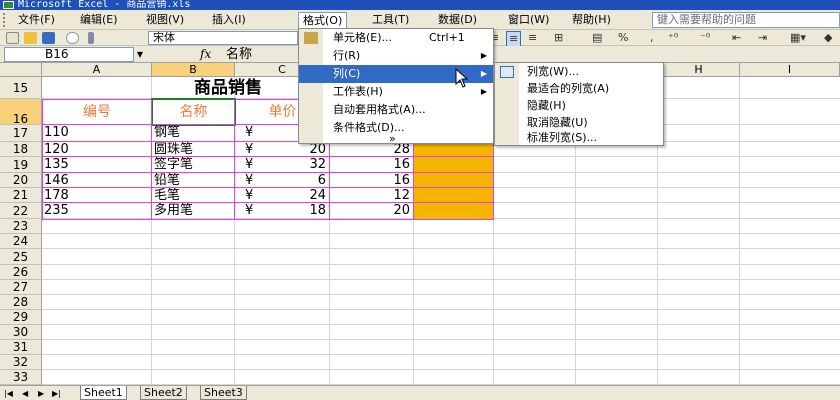 Image resolution: width=840 pixels, height=400 pixels. I want to click on prev-sheet-icon: ◀, so click(25, 393).